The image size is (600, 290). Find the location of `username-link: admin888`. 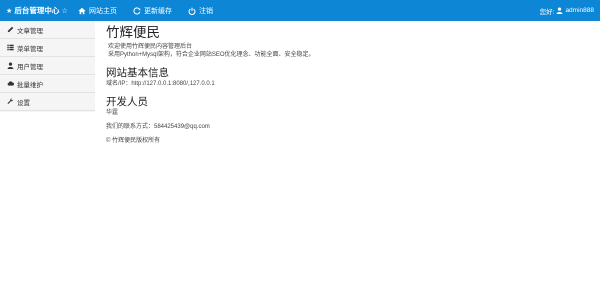

username-link: admin888 is located at coordinates (579, 10).